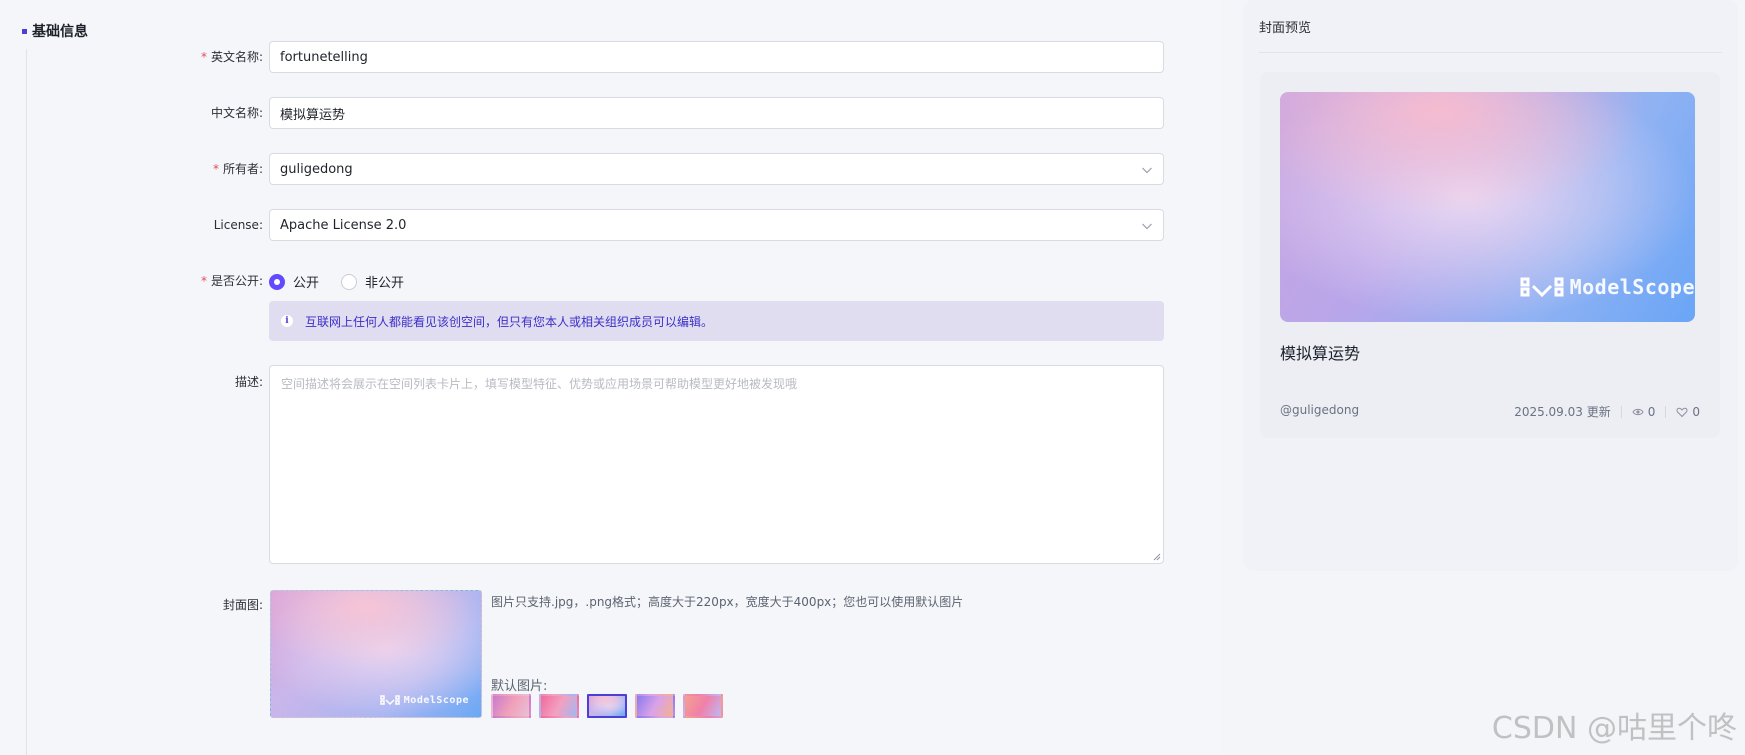 The height and width of the screenshot is (755, 1745). What do you see at coordinates (237, 169) in the screenshot?
I see `owner-label: * 所有者:` at bounding box center [237, 169].